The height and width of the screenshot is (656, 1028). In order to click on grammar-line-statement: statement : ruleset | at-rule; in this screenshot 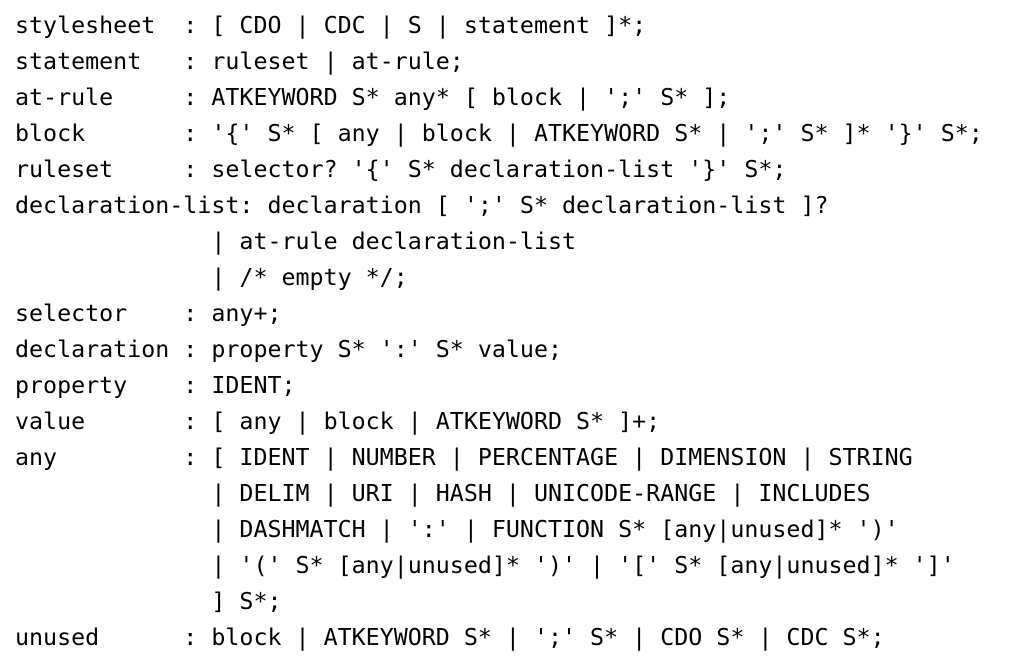, I will do `click(239, 61)`.